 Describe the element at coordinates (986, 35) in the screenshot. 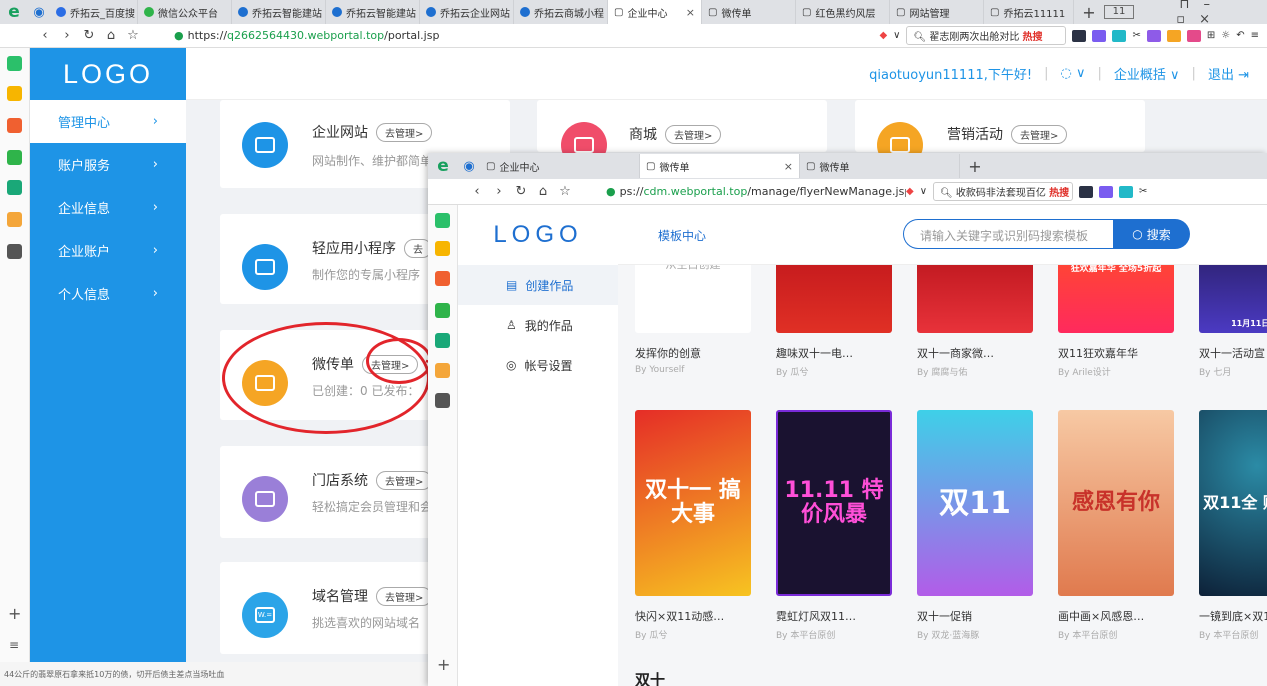

I see `browser-search-box: 🔍︎ 翟志刚两次出舱对比 热搜` at that location.